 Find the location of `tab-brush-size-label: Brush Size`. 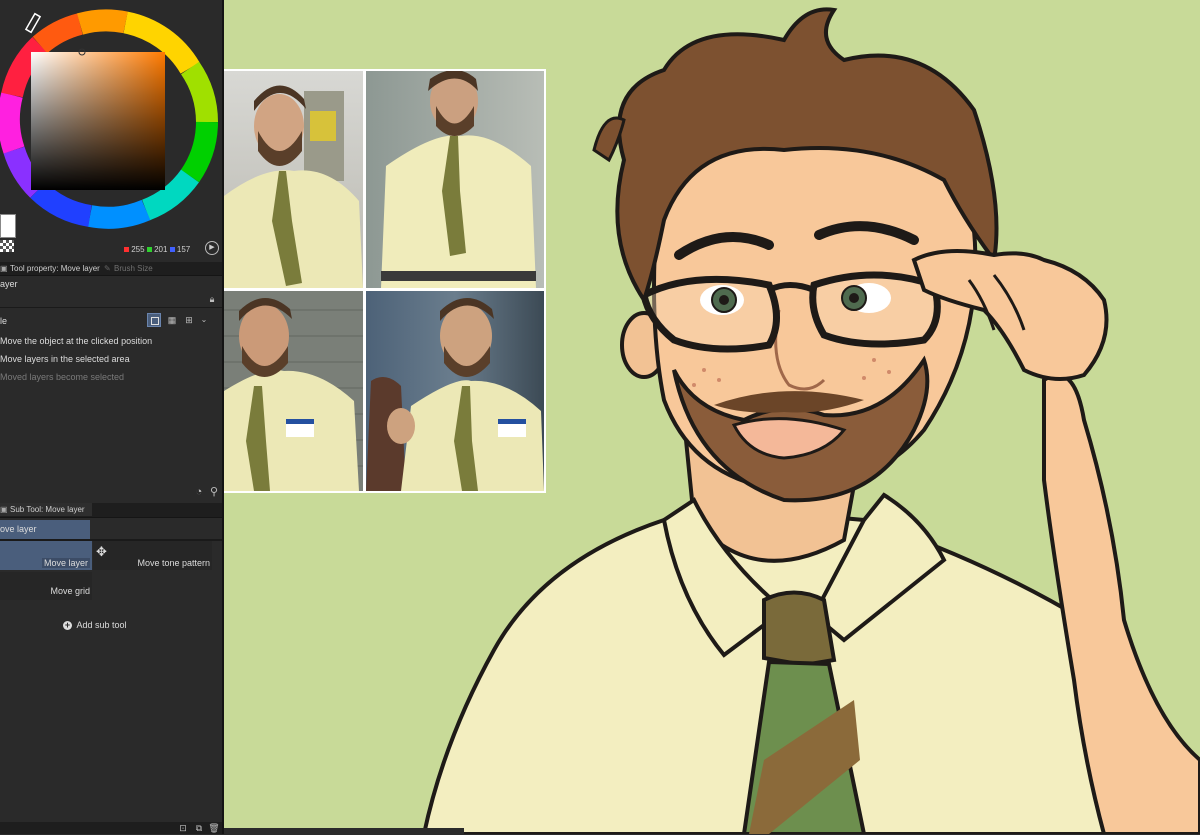

tab-brush-size-label: Brush Size is located at coordinates (133, 268).